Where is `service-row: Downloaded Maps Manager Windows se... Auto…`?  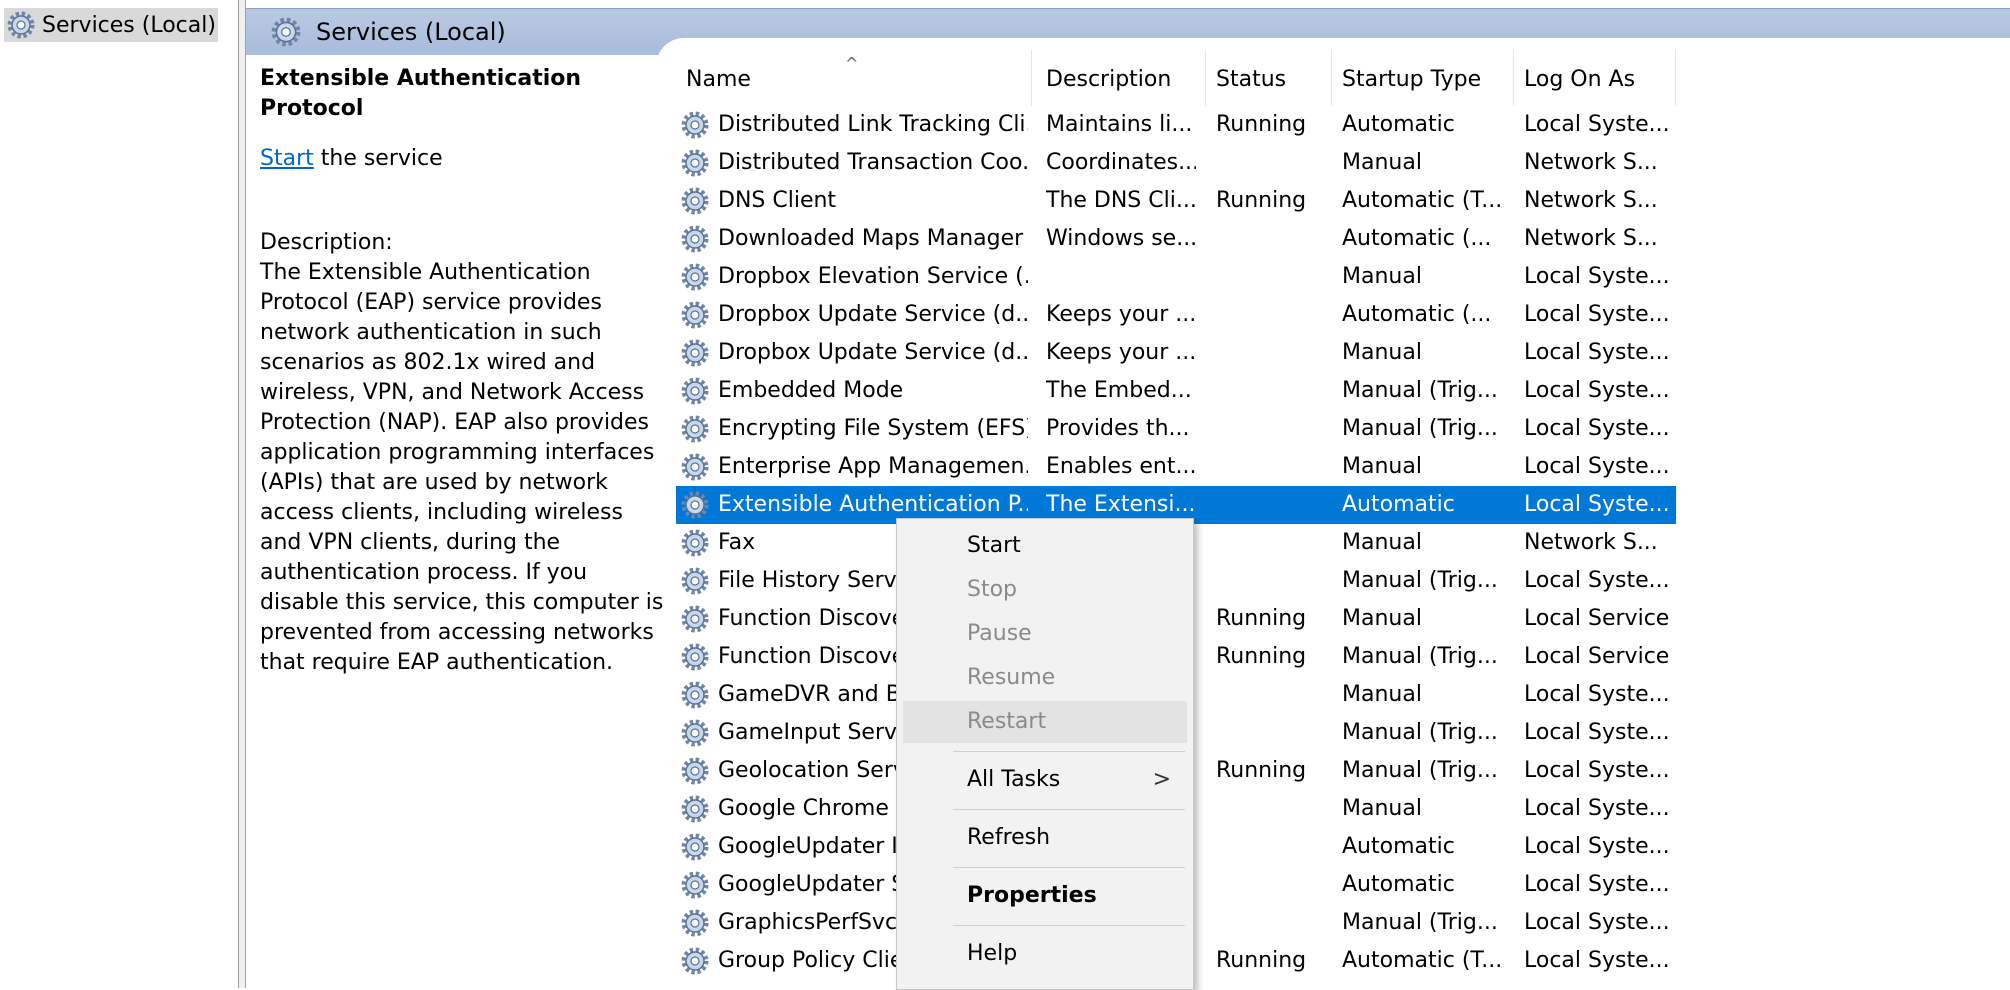
service-row: Downloaded Maps Manager Windows se... Auto… is located at coordinates (1226, 239).